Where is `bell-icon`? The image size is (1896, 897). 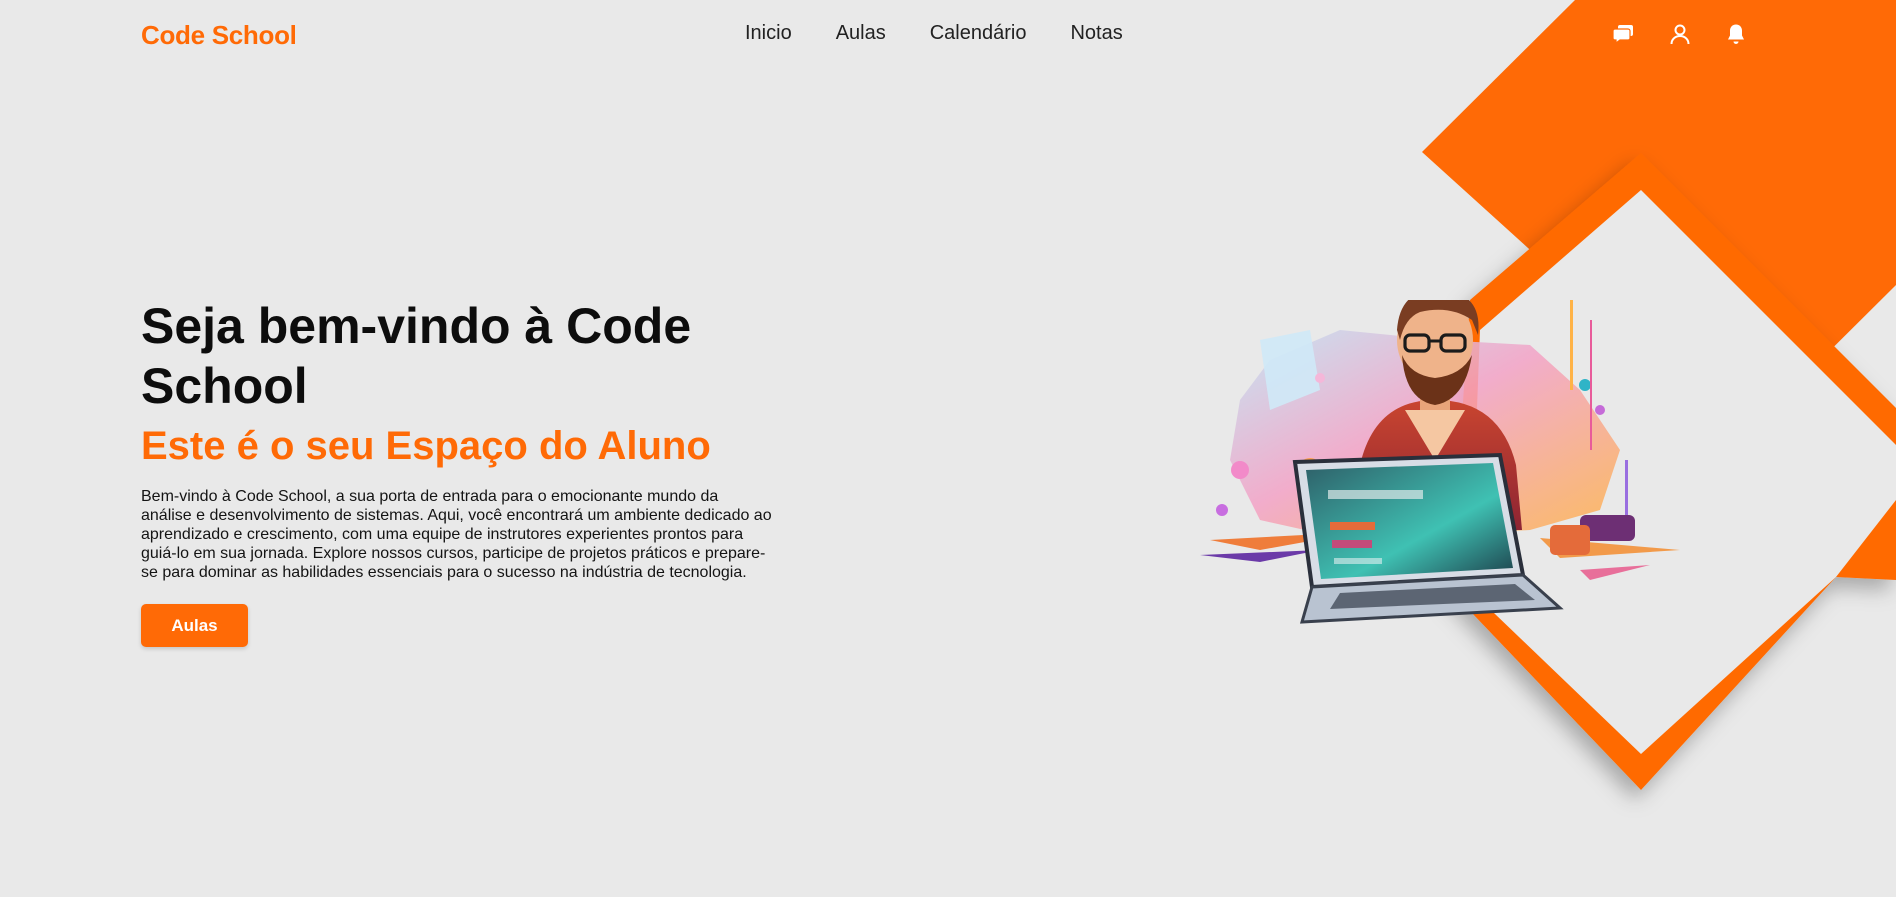
bell-icon is located at coordinates (1736, 34).